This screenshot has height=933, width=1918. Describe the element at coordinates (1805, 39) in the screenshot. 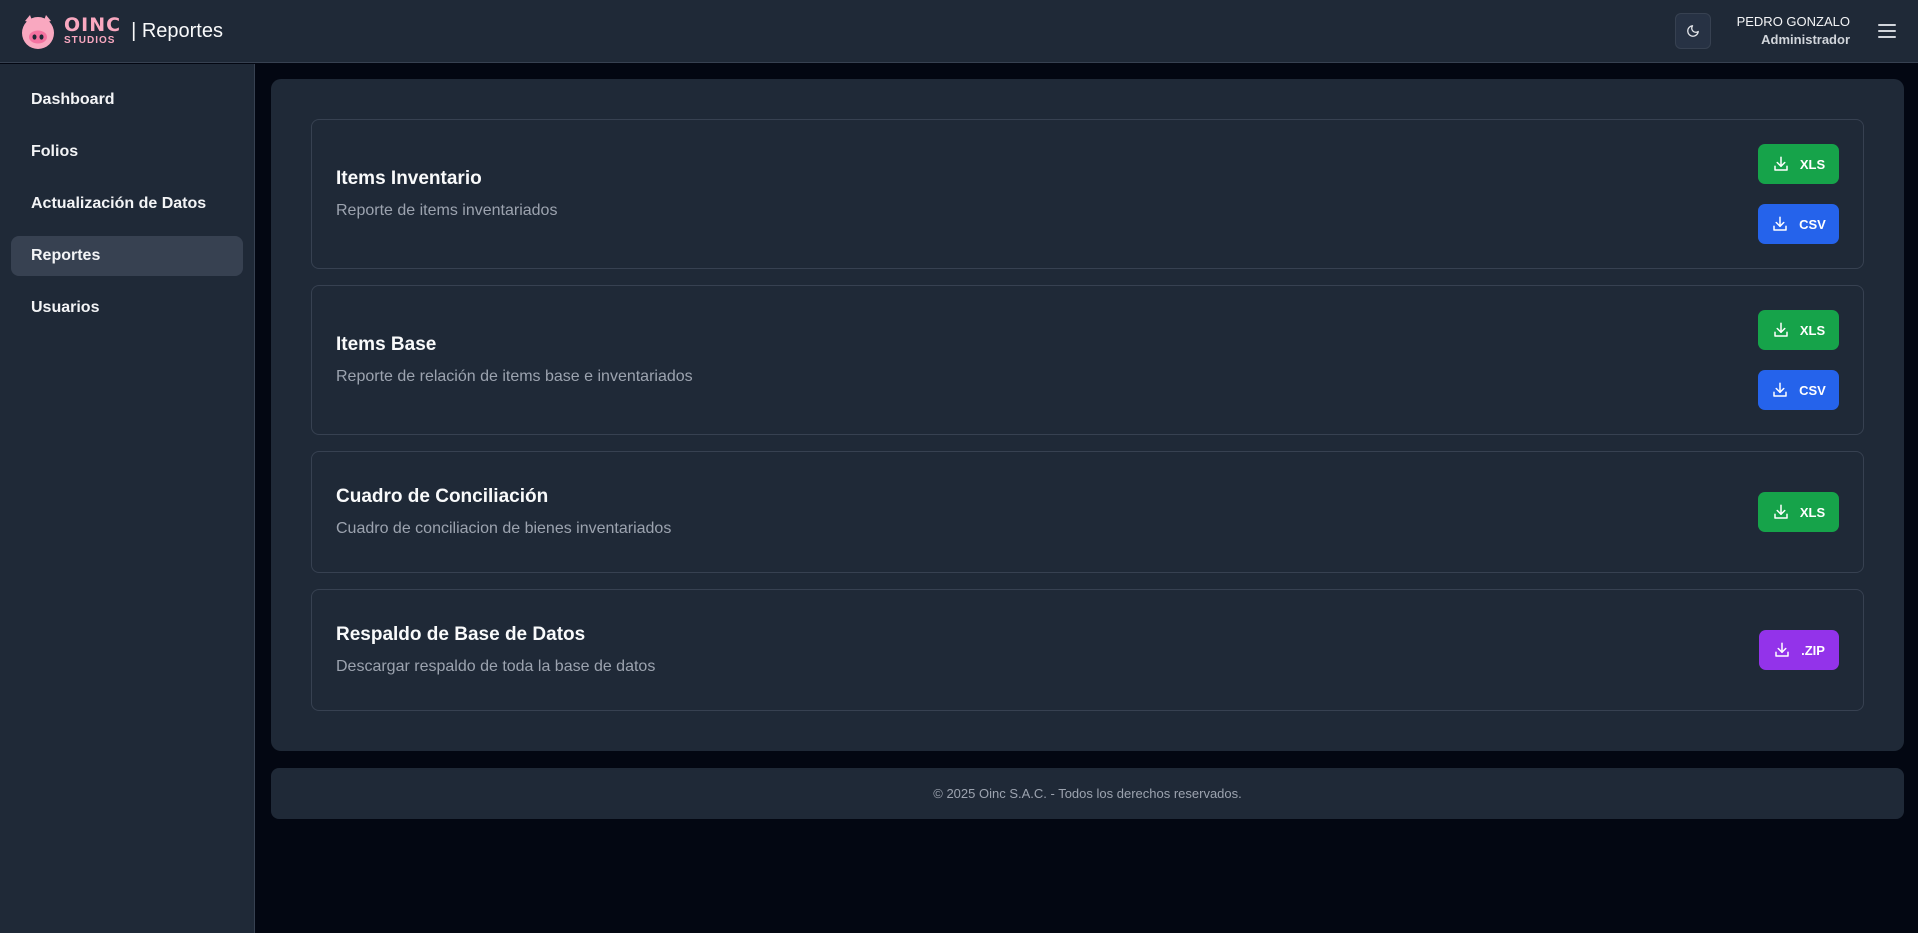

I see `user-role: Administrador` at that location.